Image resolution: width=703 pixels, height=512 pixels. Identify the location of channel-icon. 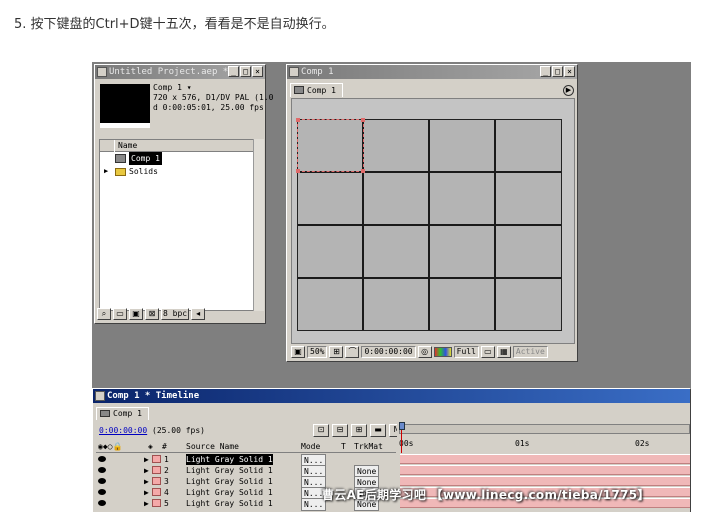
(442, 352).